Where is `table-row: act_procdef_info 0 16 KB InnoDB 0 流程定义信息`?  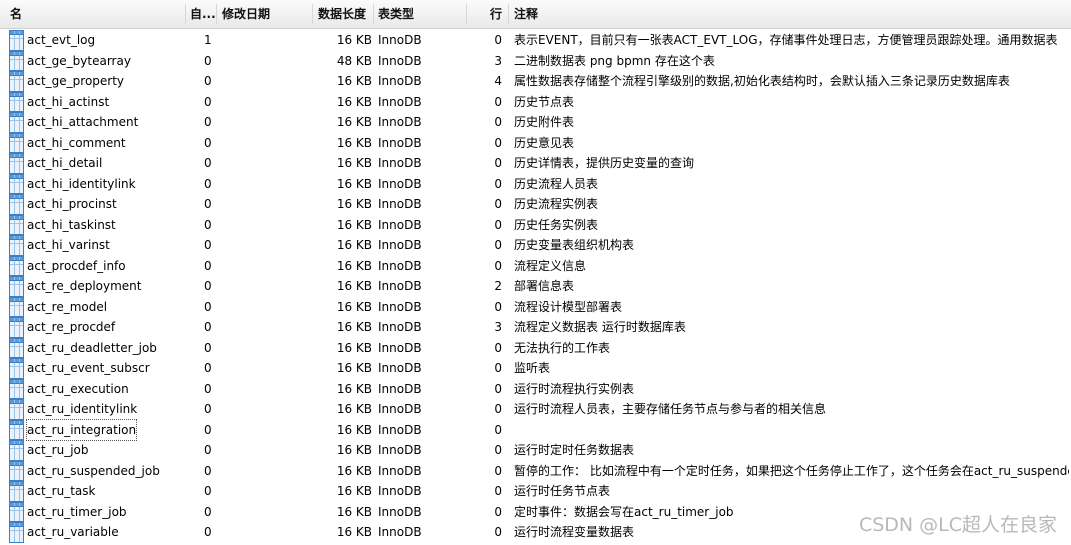 table-row: act_procdef_info 0 16 KB InnoDB 0 流程定义信息 is located at coordinates (535, 265).